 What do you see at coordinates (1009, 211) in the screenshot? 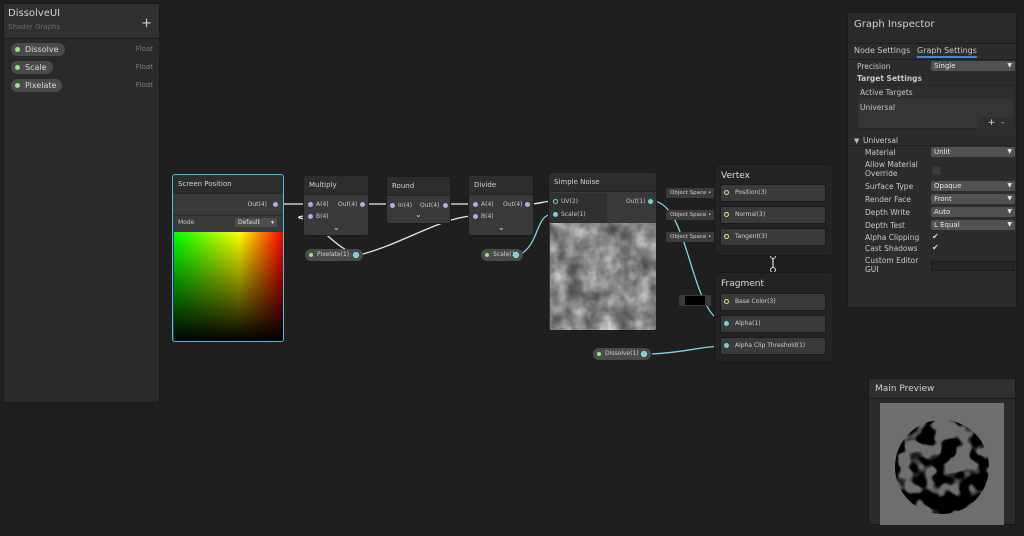
I see `dropdown-arrow-icon: ▼` at bounding box center [1009, 211].